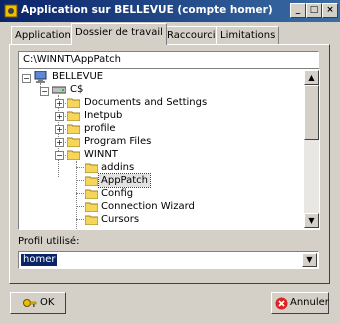  Describe the element at coordinates (38, 303) in the screenshot. I see `ok-button: OK` at that location.